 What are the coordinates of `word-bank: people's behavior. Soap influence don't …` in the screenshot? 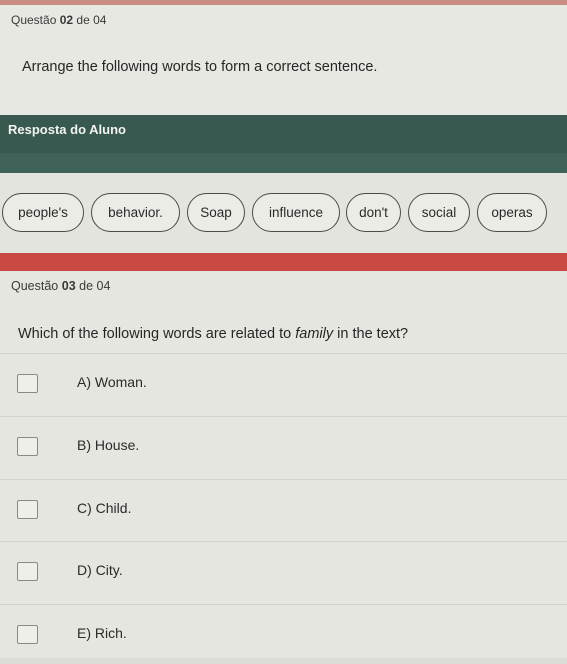 It's located at (283, 213).